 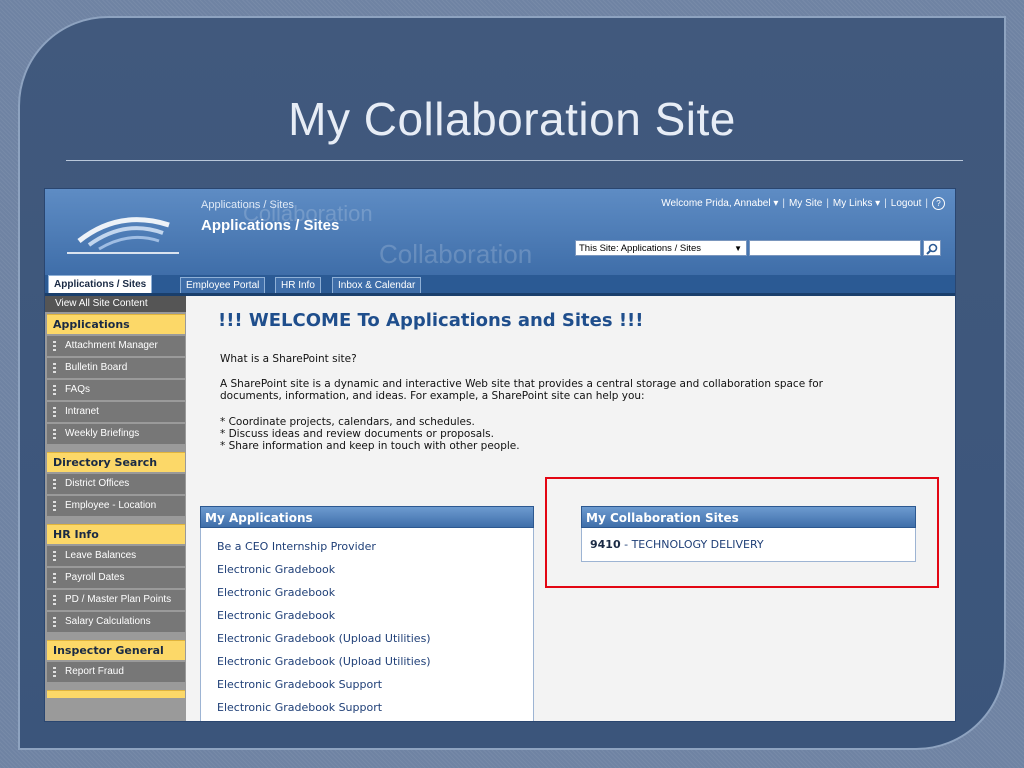 I want to click on nav-item-label: Report Fraud, so click(x=94, y=671).